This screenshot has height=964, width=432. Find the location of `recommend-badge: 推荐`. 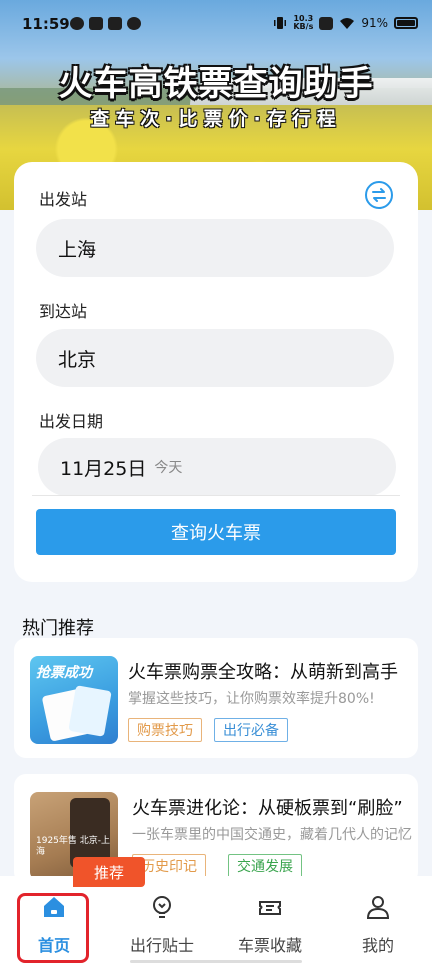

recommend-badge: 推荐 is located at coordinates (109, 872).